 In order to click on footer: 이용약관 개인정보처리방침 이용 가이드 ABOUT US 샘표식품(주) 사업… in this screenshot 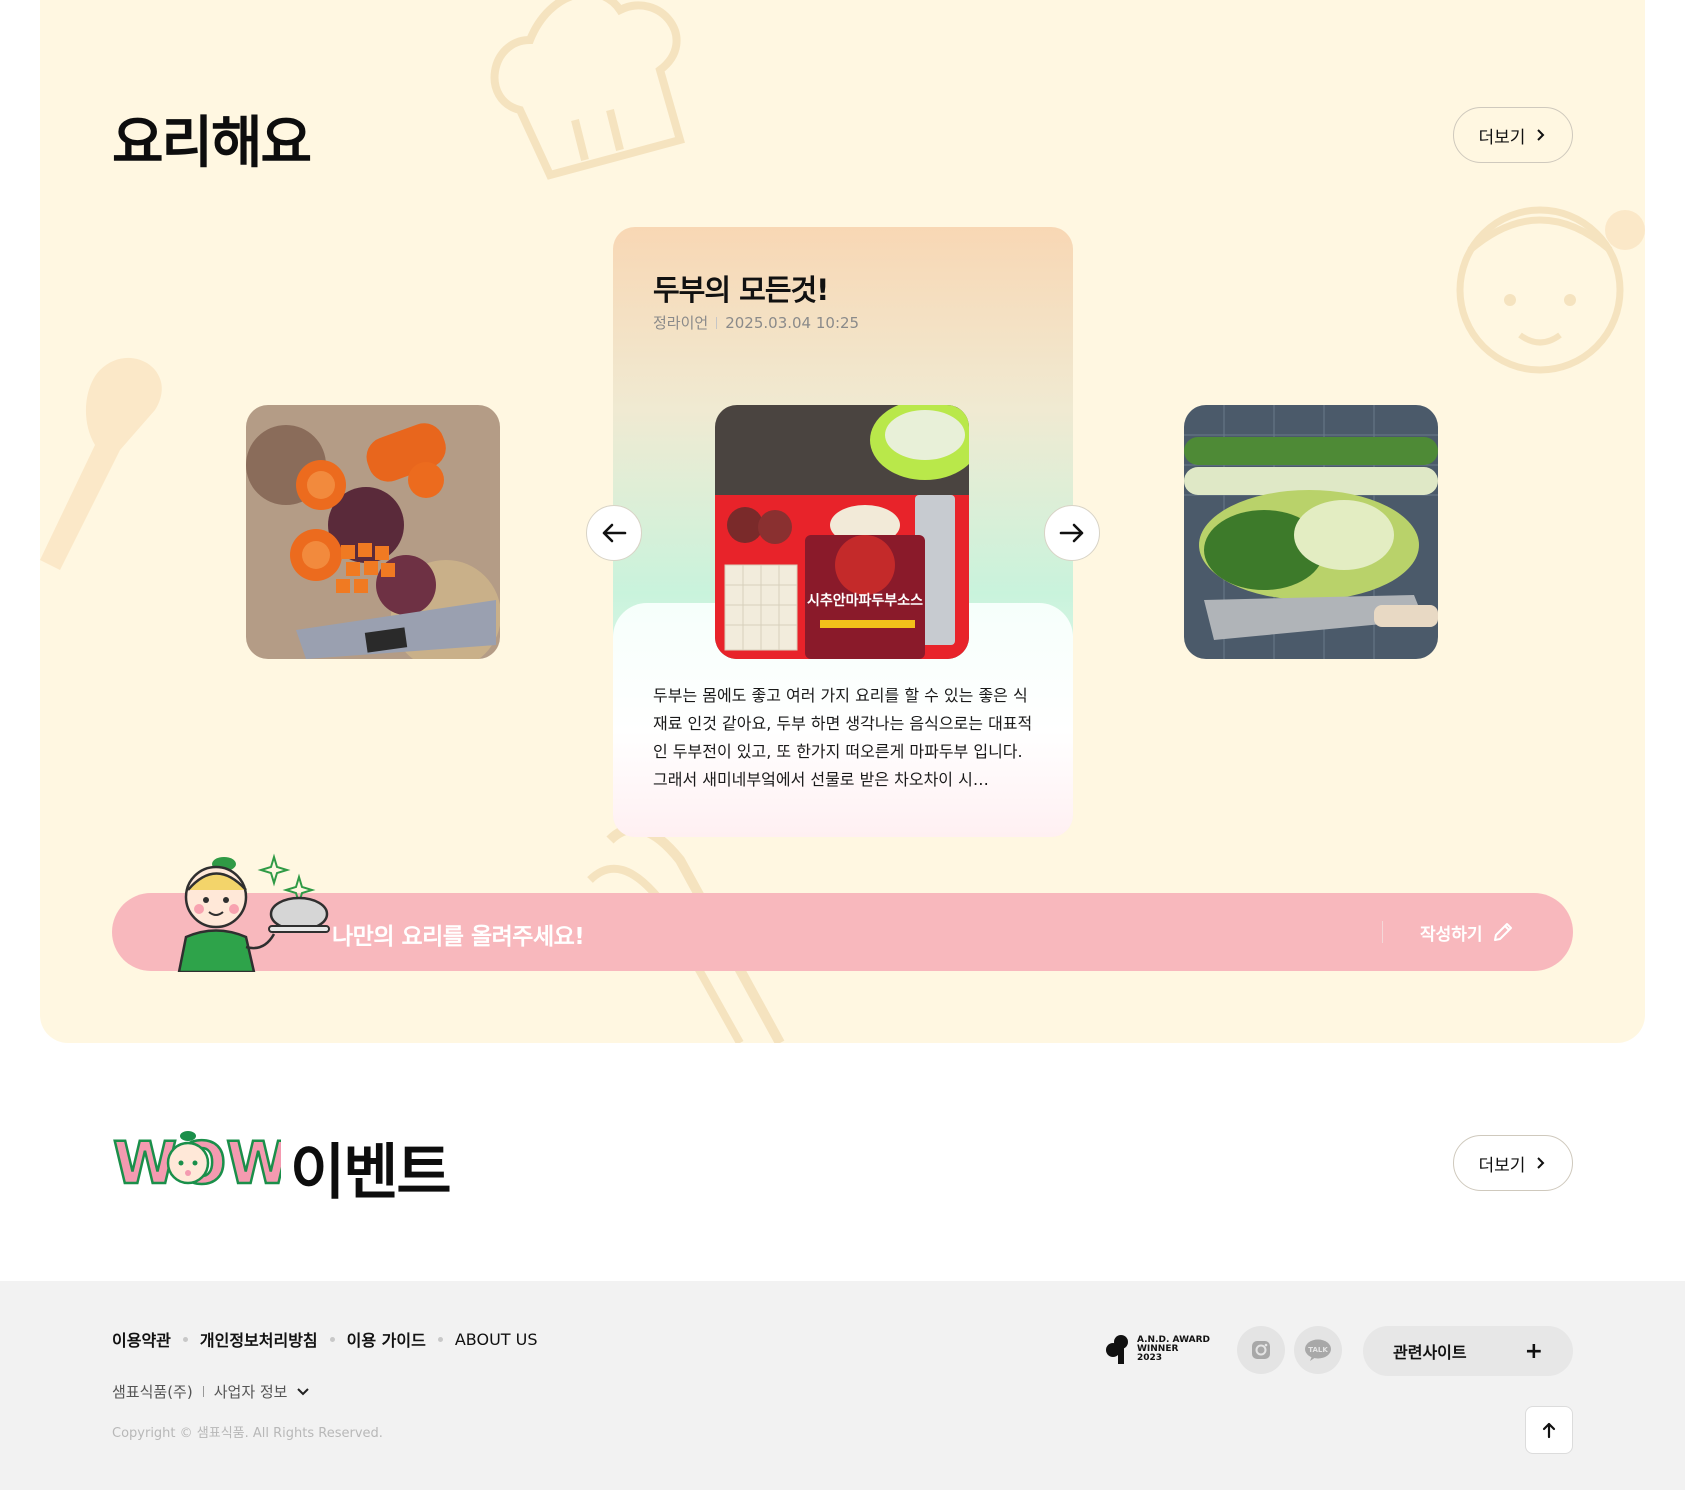, I will do `click(842, 1385)`.